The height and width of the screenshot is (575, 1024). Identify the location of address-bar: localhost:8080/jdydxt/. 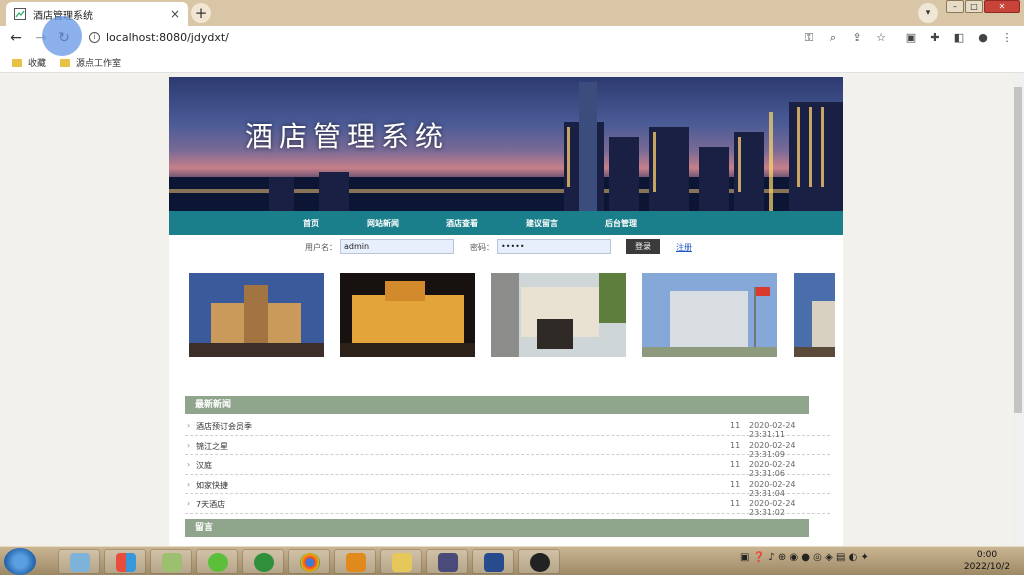
(167, 37).